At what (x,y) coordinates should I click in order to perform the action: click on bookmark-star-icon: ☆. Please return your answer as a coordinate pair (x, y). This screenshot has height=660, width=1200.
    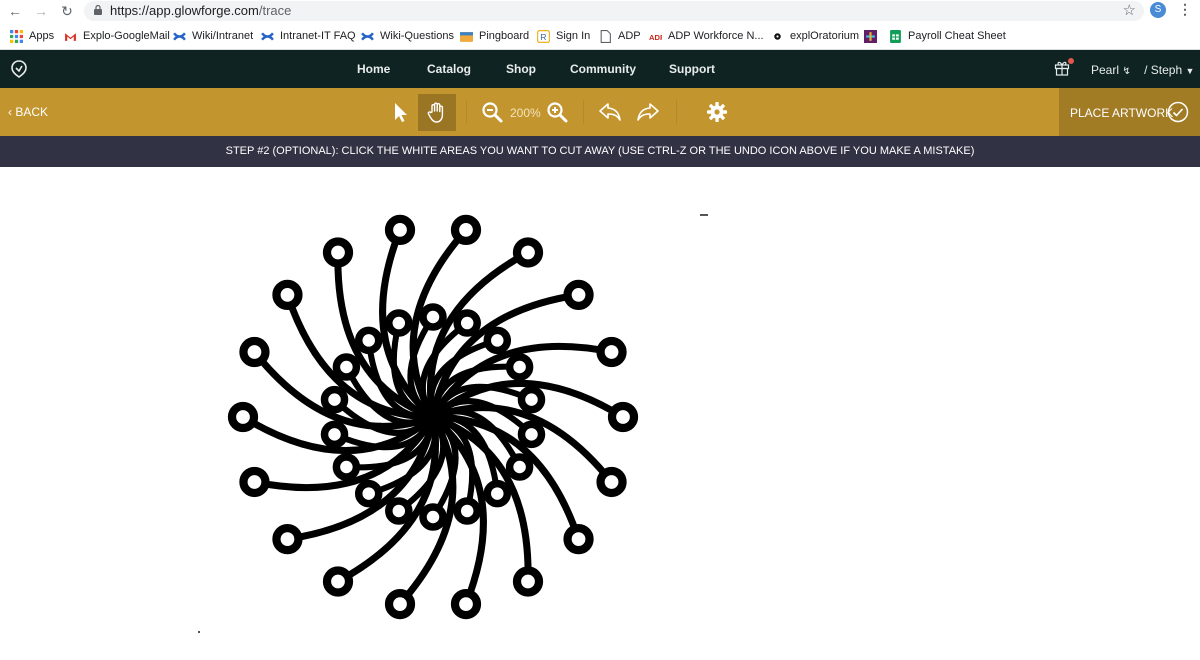
    Looking at the image, I should click on (1129, 10).